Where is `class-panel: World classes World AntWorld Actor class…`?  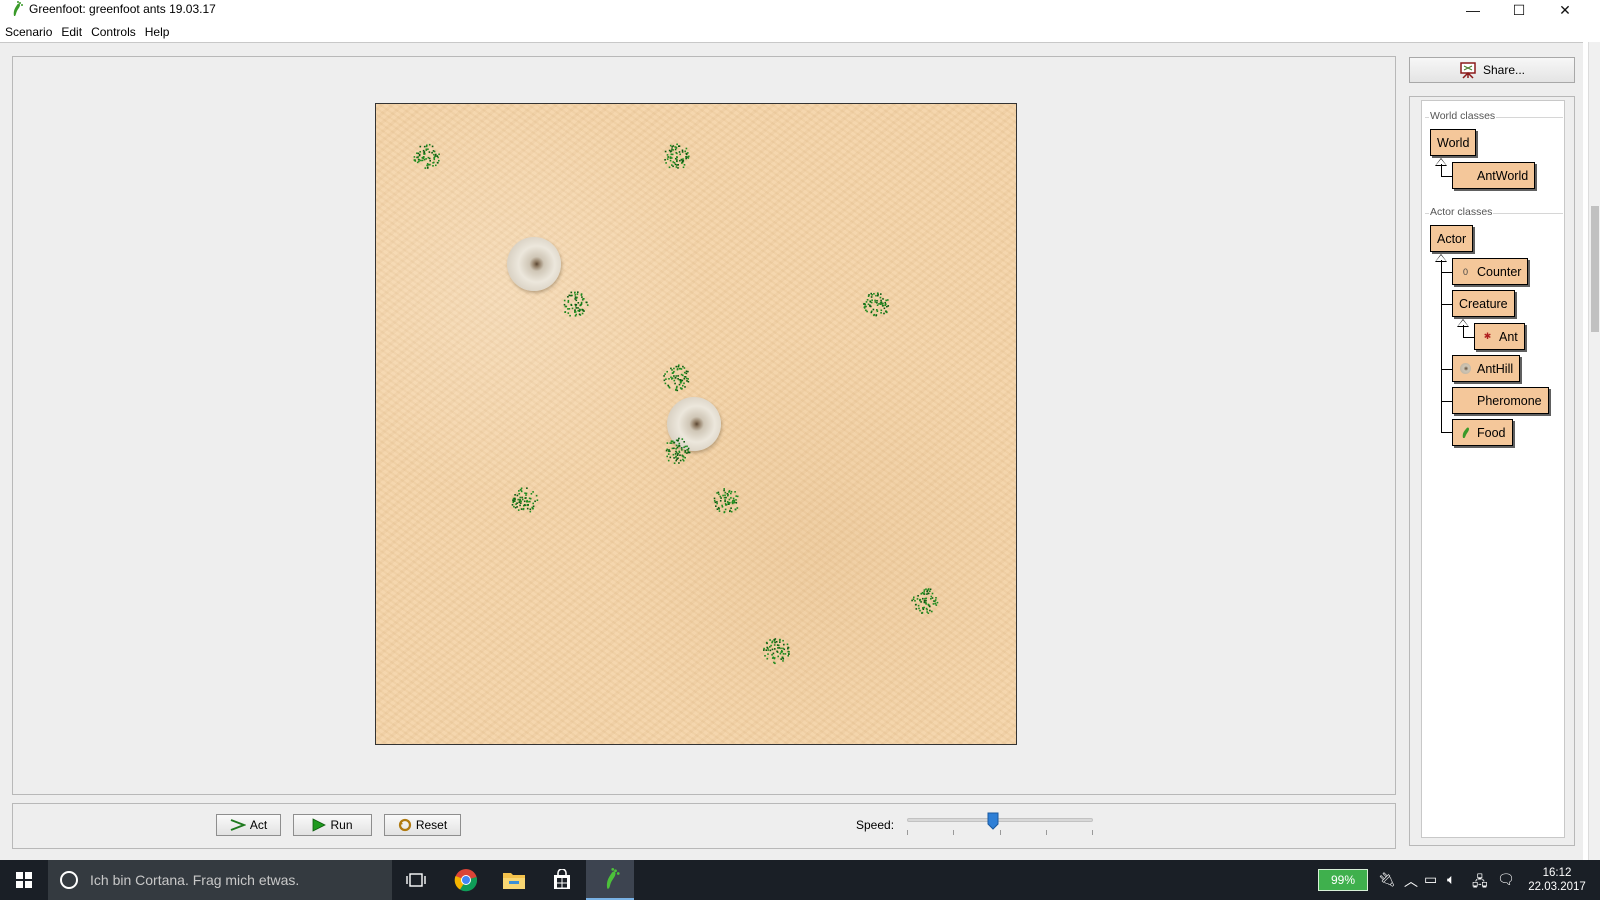 class-panel: World classes World AntWorld Actor class… is located at coordinates (1492, 471).